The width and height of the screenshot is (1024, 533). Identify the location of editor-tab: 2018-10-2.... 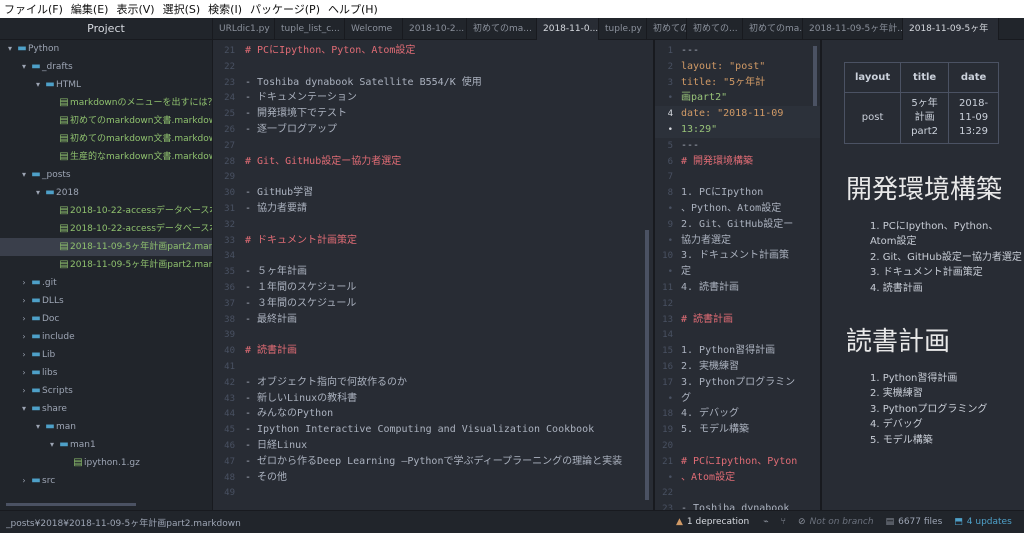
(435, 29).